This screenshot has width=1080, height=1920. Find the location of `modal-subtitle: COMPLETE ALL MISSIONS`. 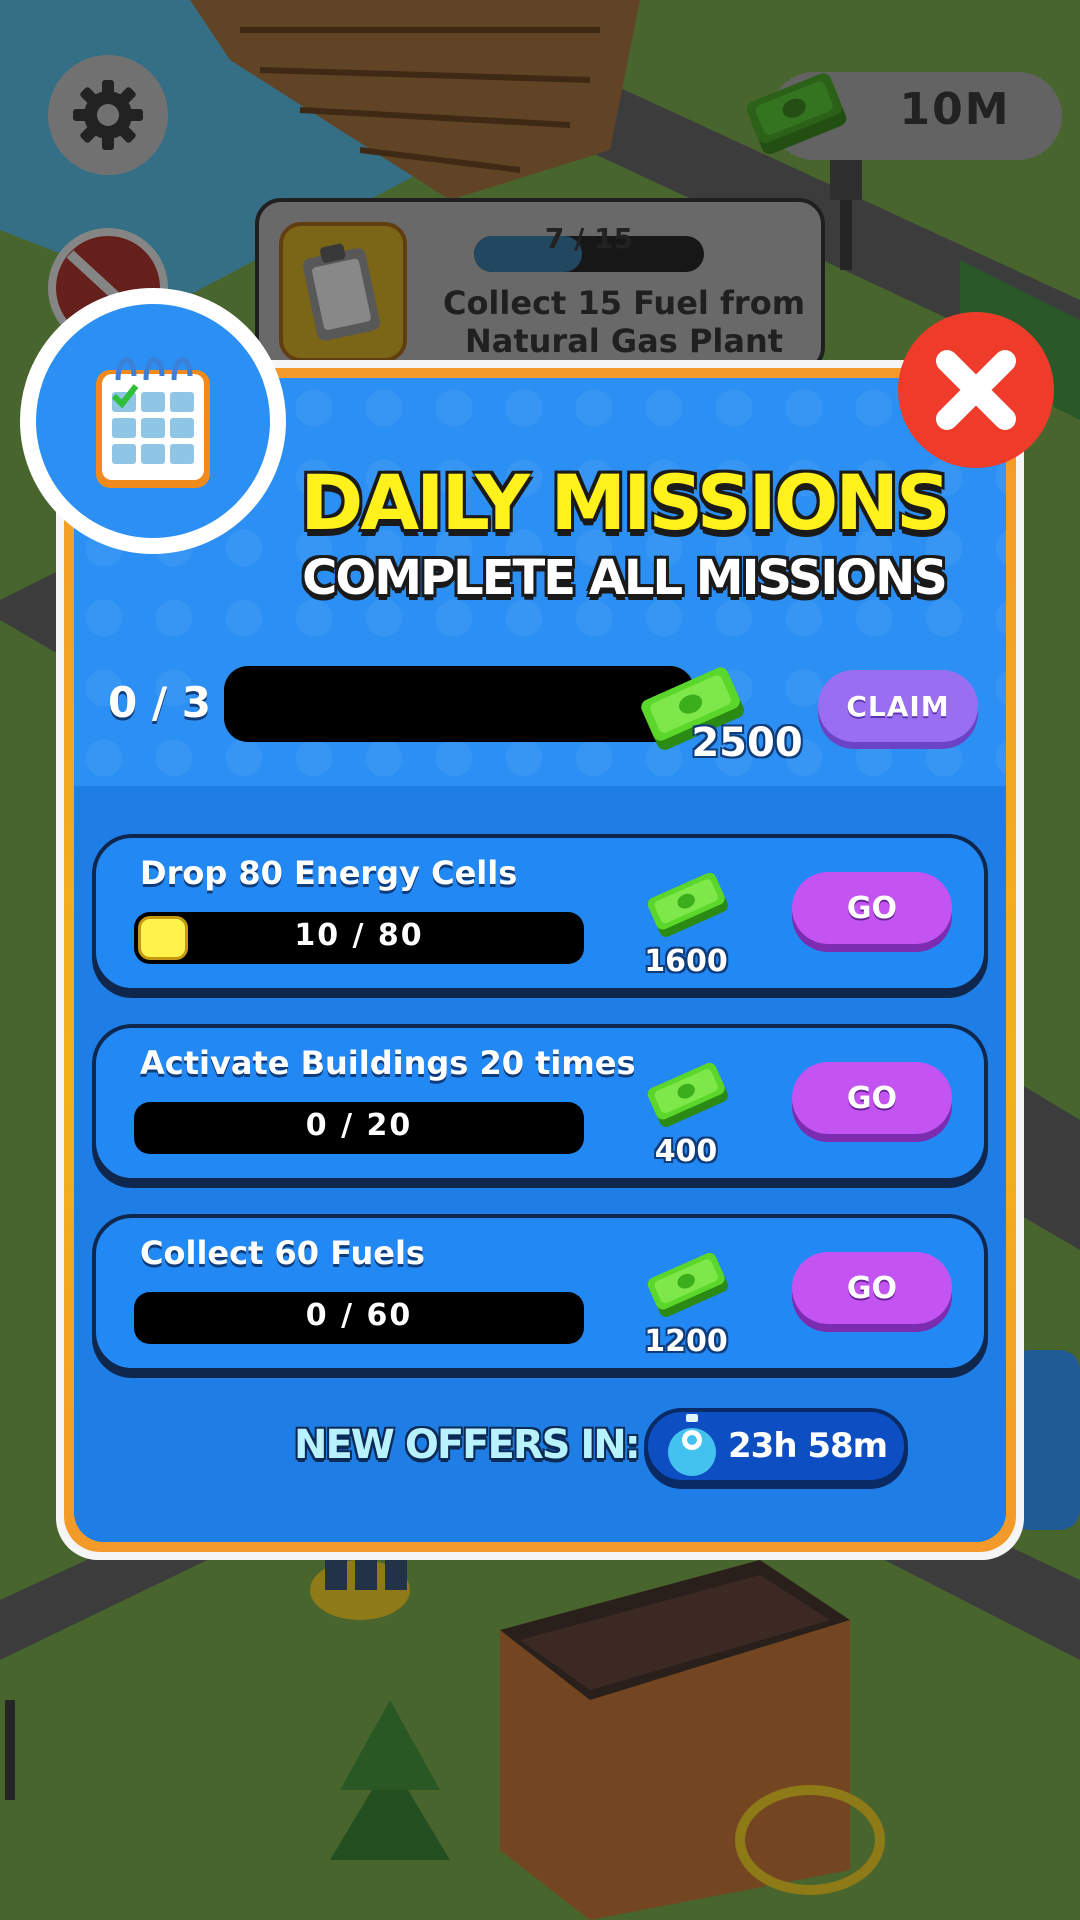

modal-subtitle: COMPLETE ALL MISSIONS is located at coordinates (625, 578).